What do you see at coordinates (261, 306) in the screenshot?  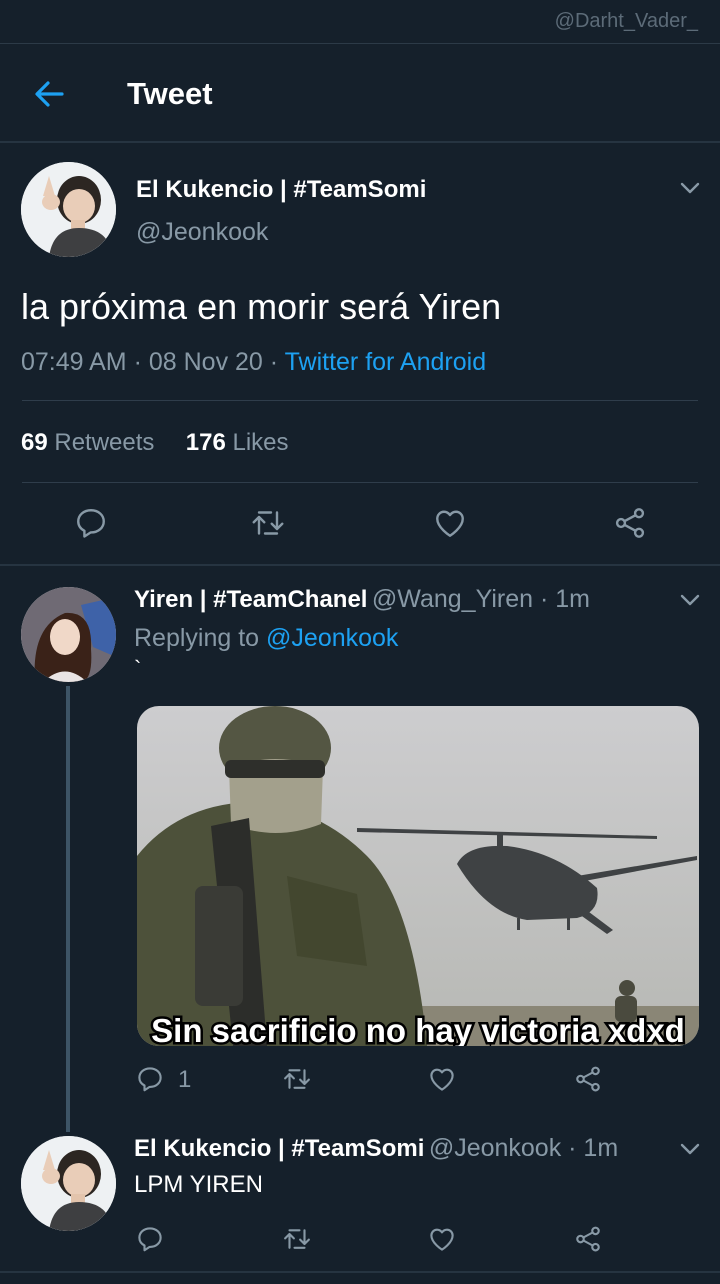 I see `tweet-text: la próxima en morir será Yiren` at bounding box center [261, 306].